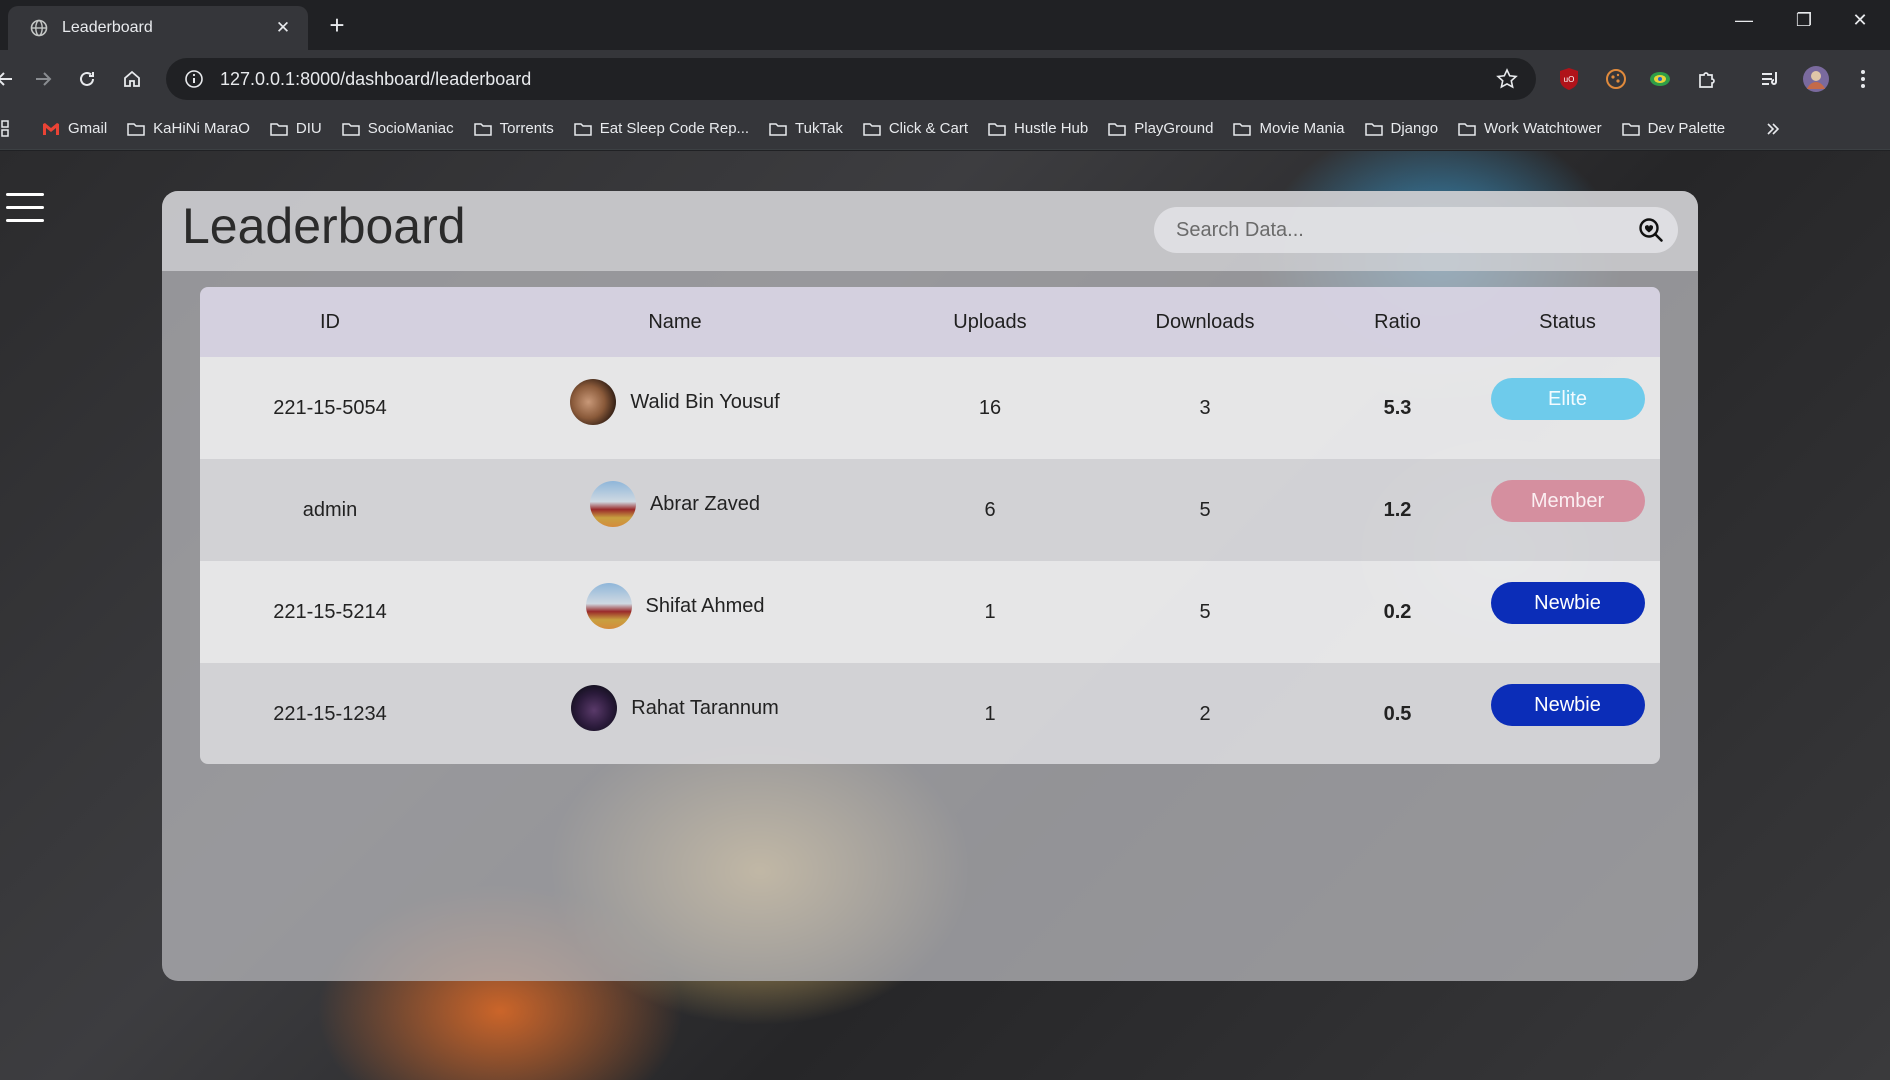  I want to click on cell-uploads: 16, so click(990, 407).